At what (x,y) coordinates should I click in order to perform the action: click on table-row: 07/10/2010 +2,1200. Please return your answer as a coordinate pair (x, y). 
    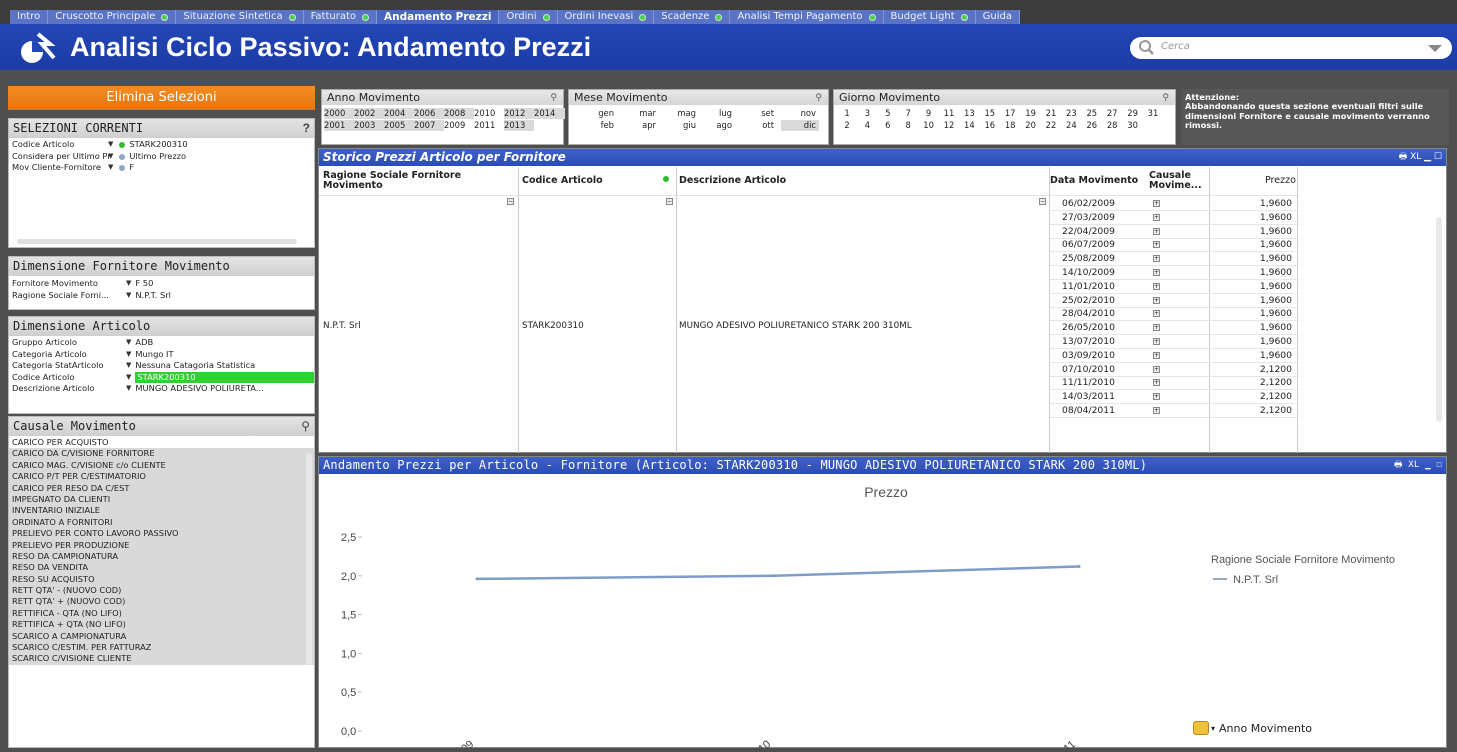
    Looking at the image, I should click on (1175, 370).